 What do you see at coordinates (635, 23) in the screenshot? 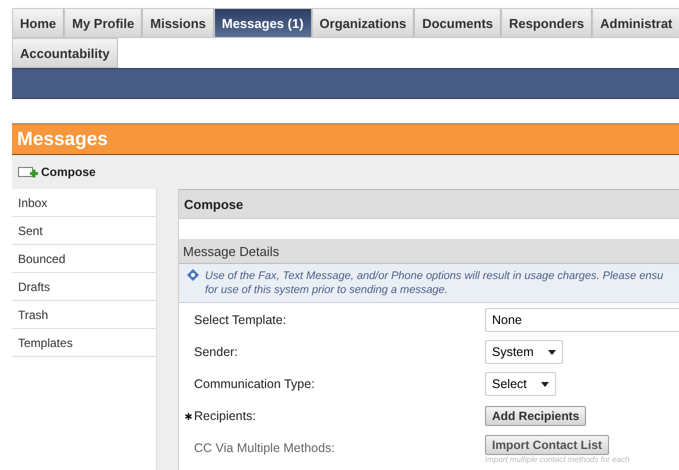
I see `nav-tab: Administrat` at bounding box center [635, 23].